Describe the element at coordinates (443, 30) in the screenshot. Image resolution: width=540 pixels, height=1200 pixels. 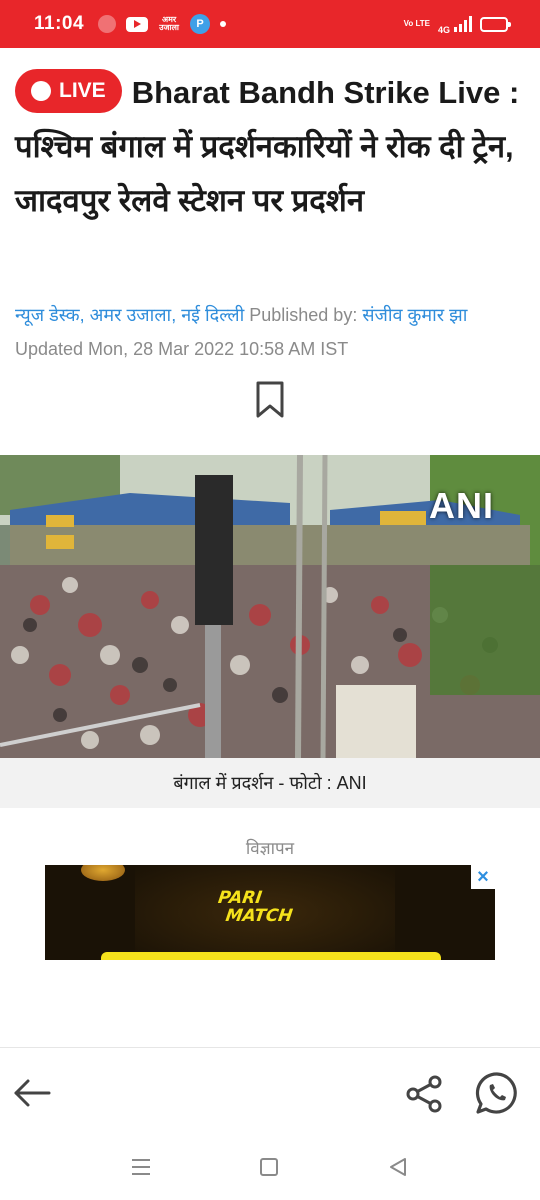
I see `network-type: 4G` at that location.